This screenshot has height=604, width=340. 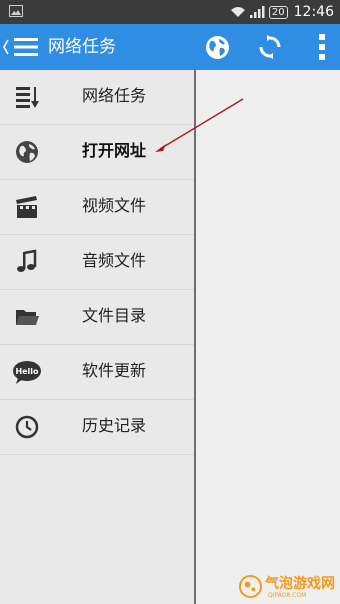 I want to click on menu-item-audio-files: 音频文件, so click(x=97, y=262).